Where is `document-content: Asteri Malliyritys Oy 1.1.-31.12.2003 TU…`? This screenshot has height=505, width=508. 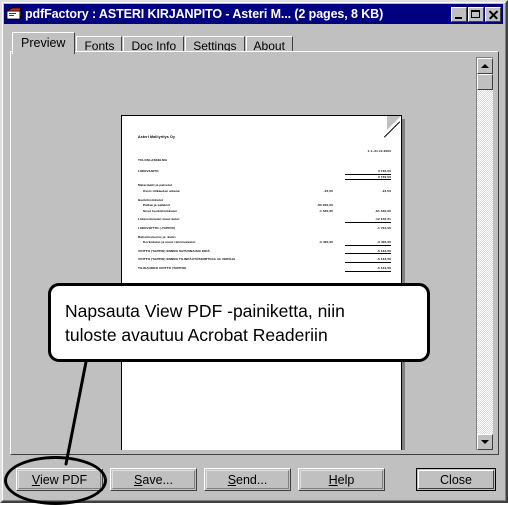 document-content: Asteri Malliyritys Oy 1.1.-31.12.2003 TU… is located at coordinates (264, 203).